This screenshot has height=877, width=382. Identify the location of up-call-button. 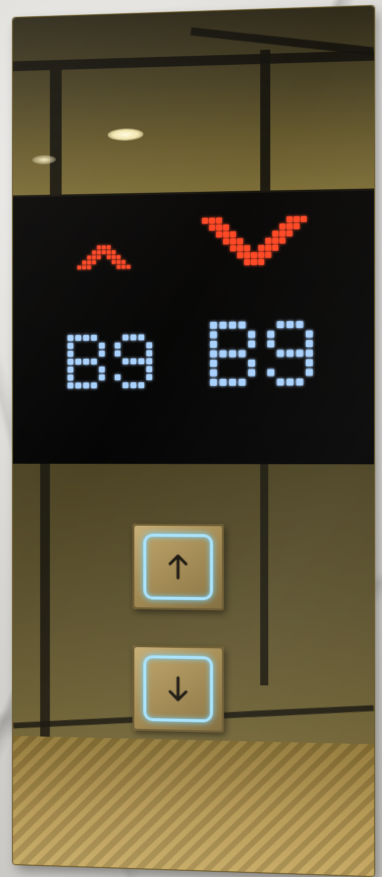
(178, 567).